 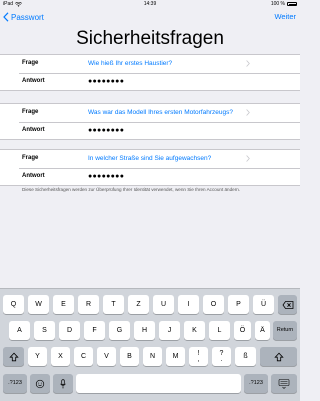 I want to click on chevron-left-icon, so click(x=6, y=17).